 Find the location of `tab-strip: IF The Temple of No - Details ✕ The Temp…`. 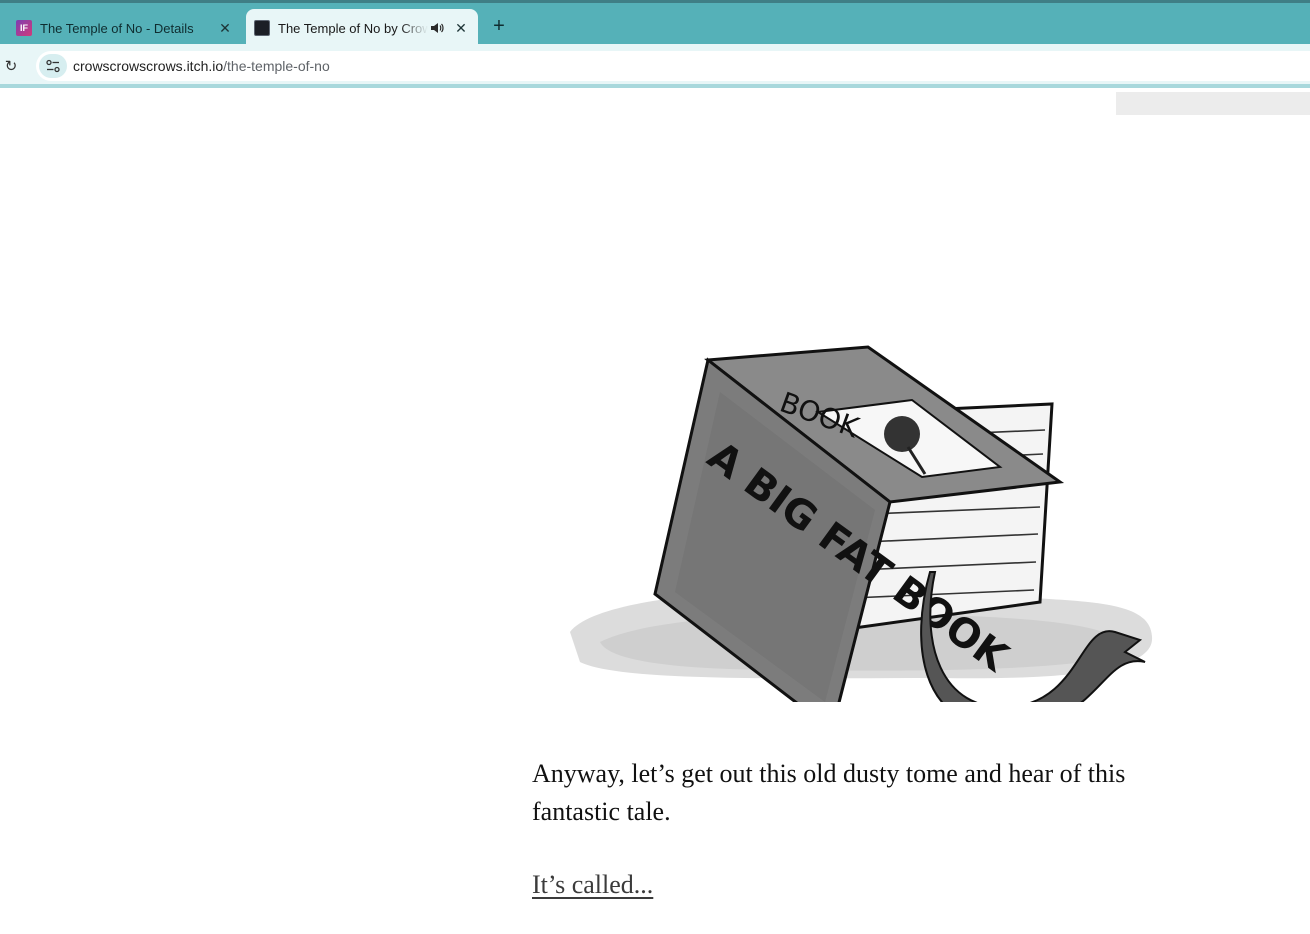

tab-strip: IF The Temple of No - Details ✕ The Temp… is located at coordinates (655, 23).